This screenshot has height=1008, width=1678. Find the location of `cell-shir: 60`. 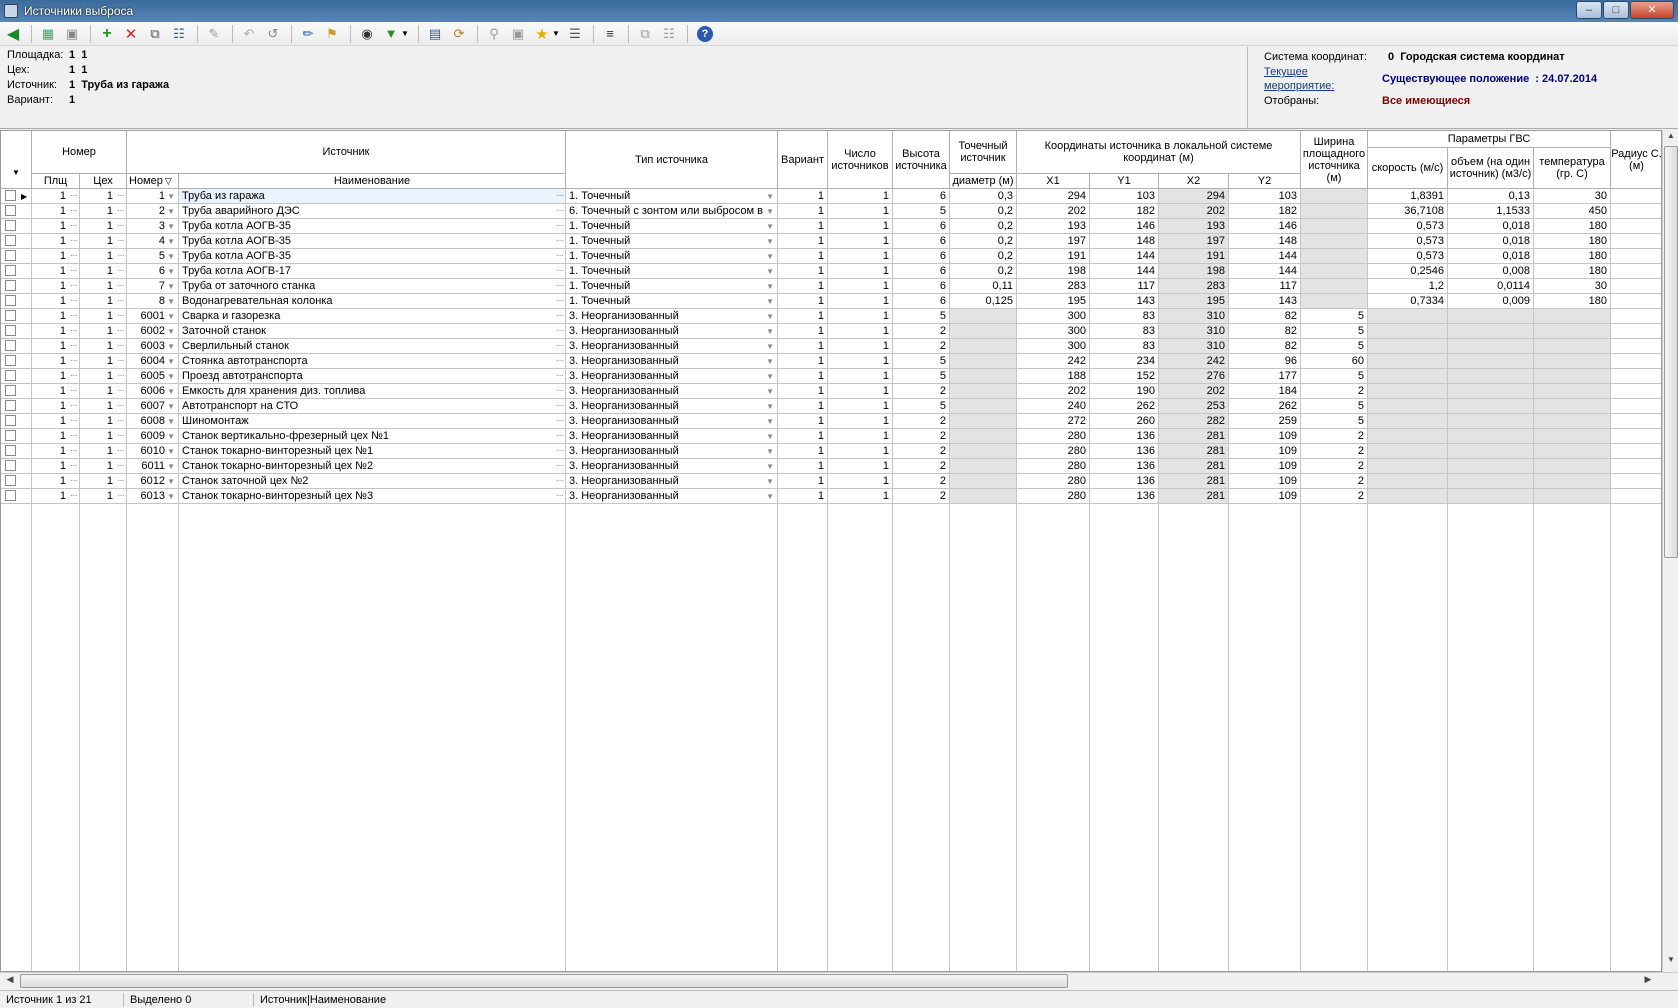

cell-shir: 60 is located at coordinates (1334, 361).